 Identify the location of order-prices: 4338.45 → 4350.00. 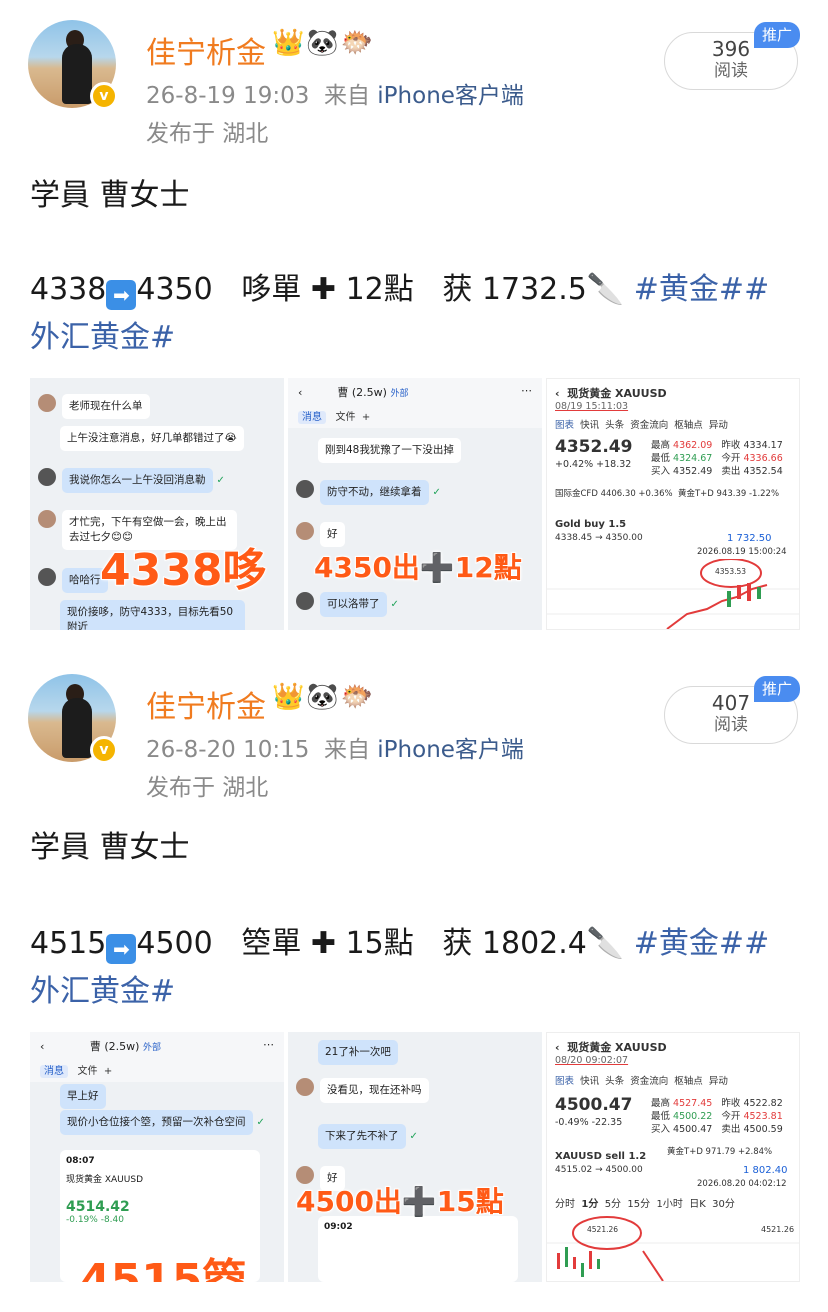
(599, 538).